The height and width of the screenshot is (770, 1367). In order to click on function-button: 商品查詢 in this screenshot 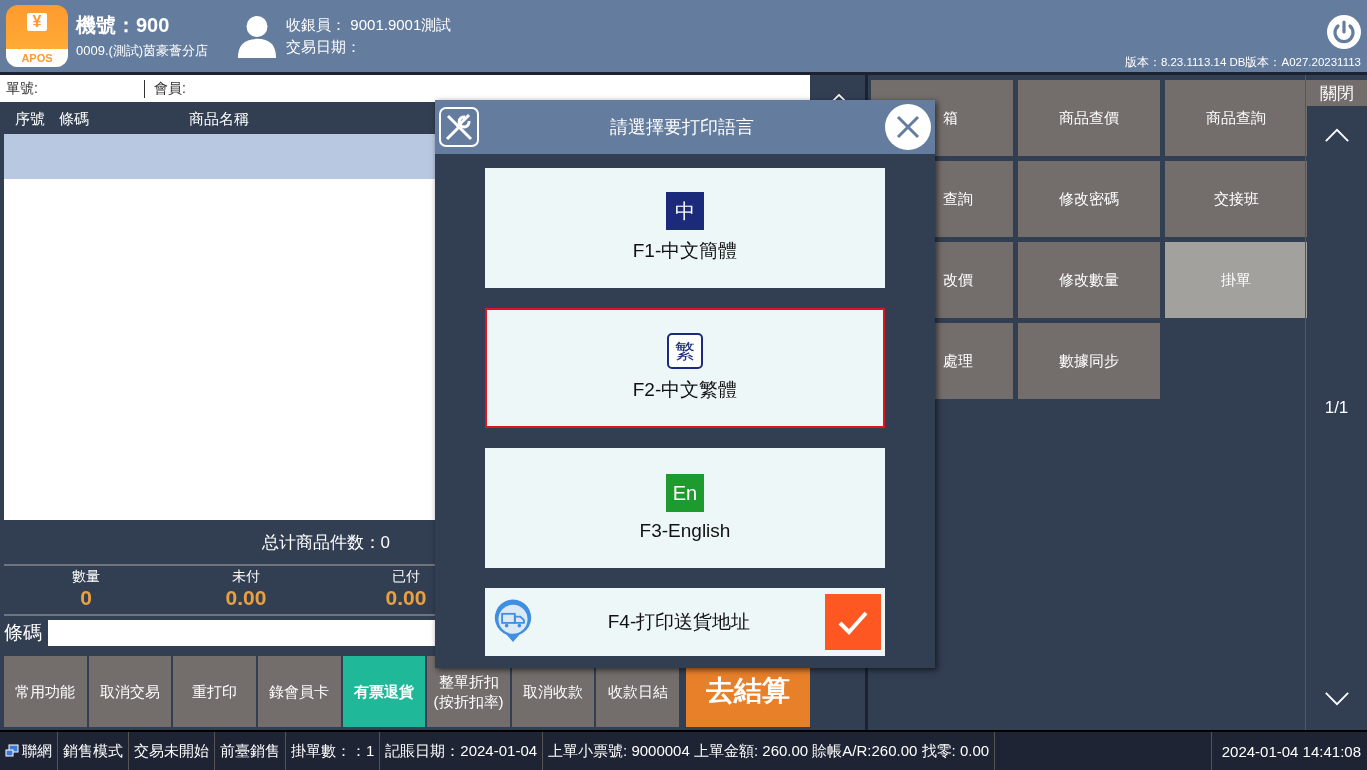, I will do `click(1236, 118)`.